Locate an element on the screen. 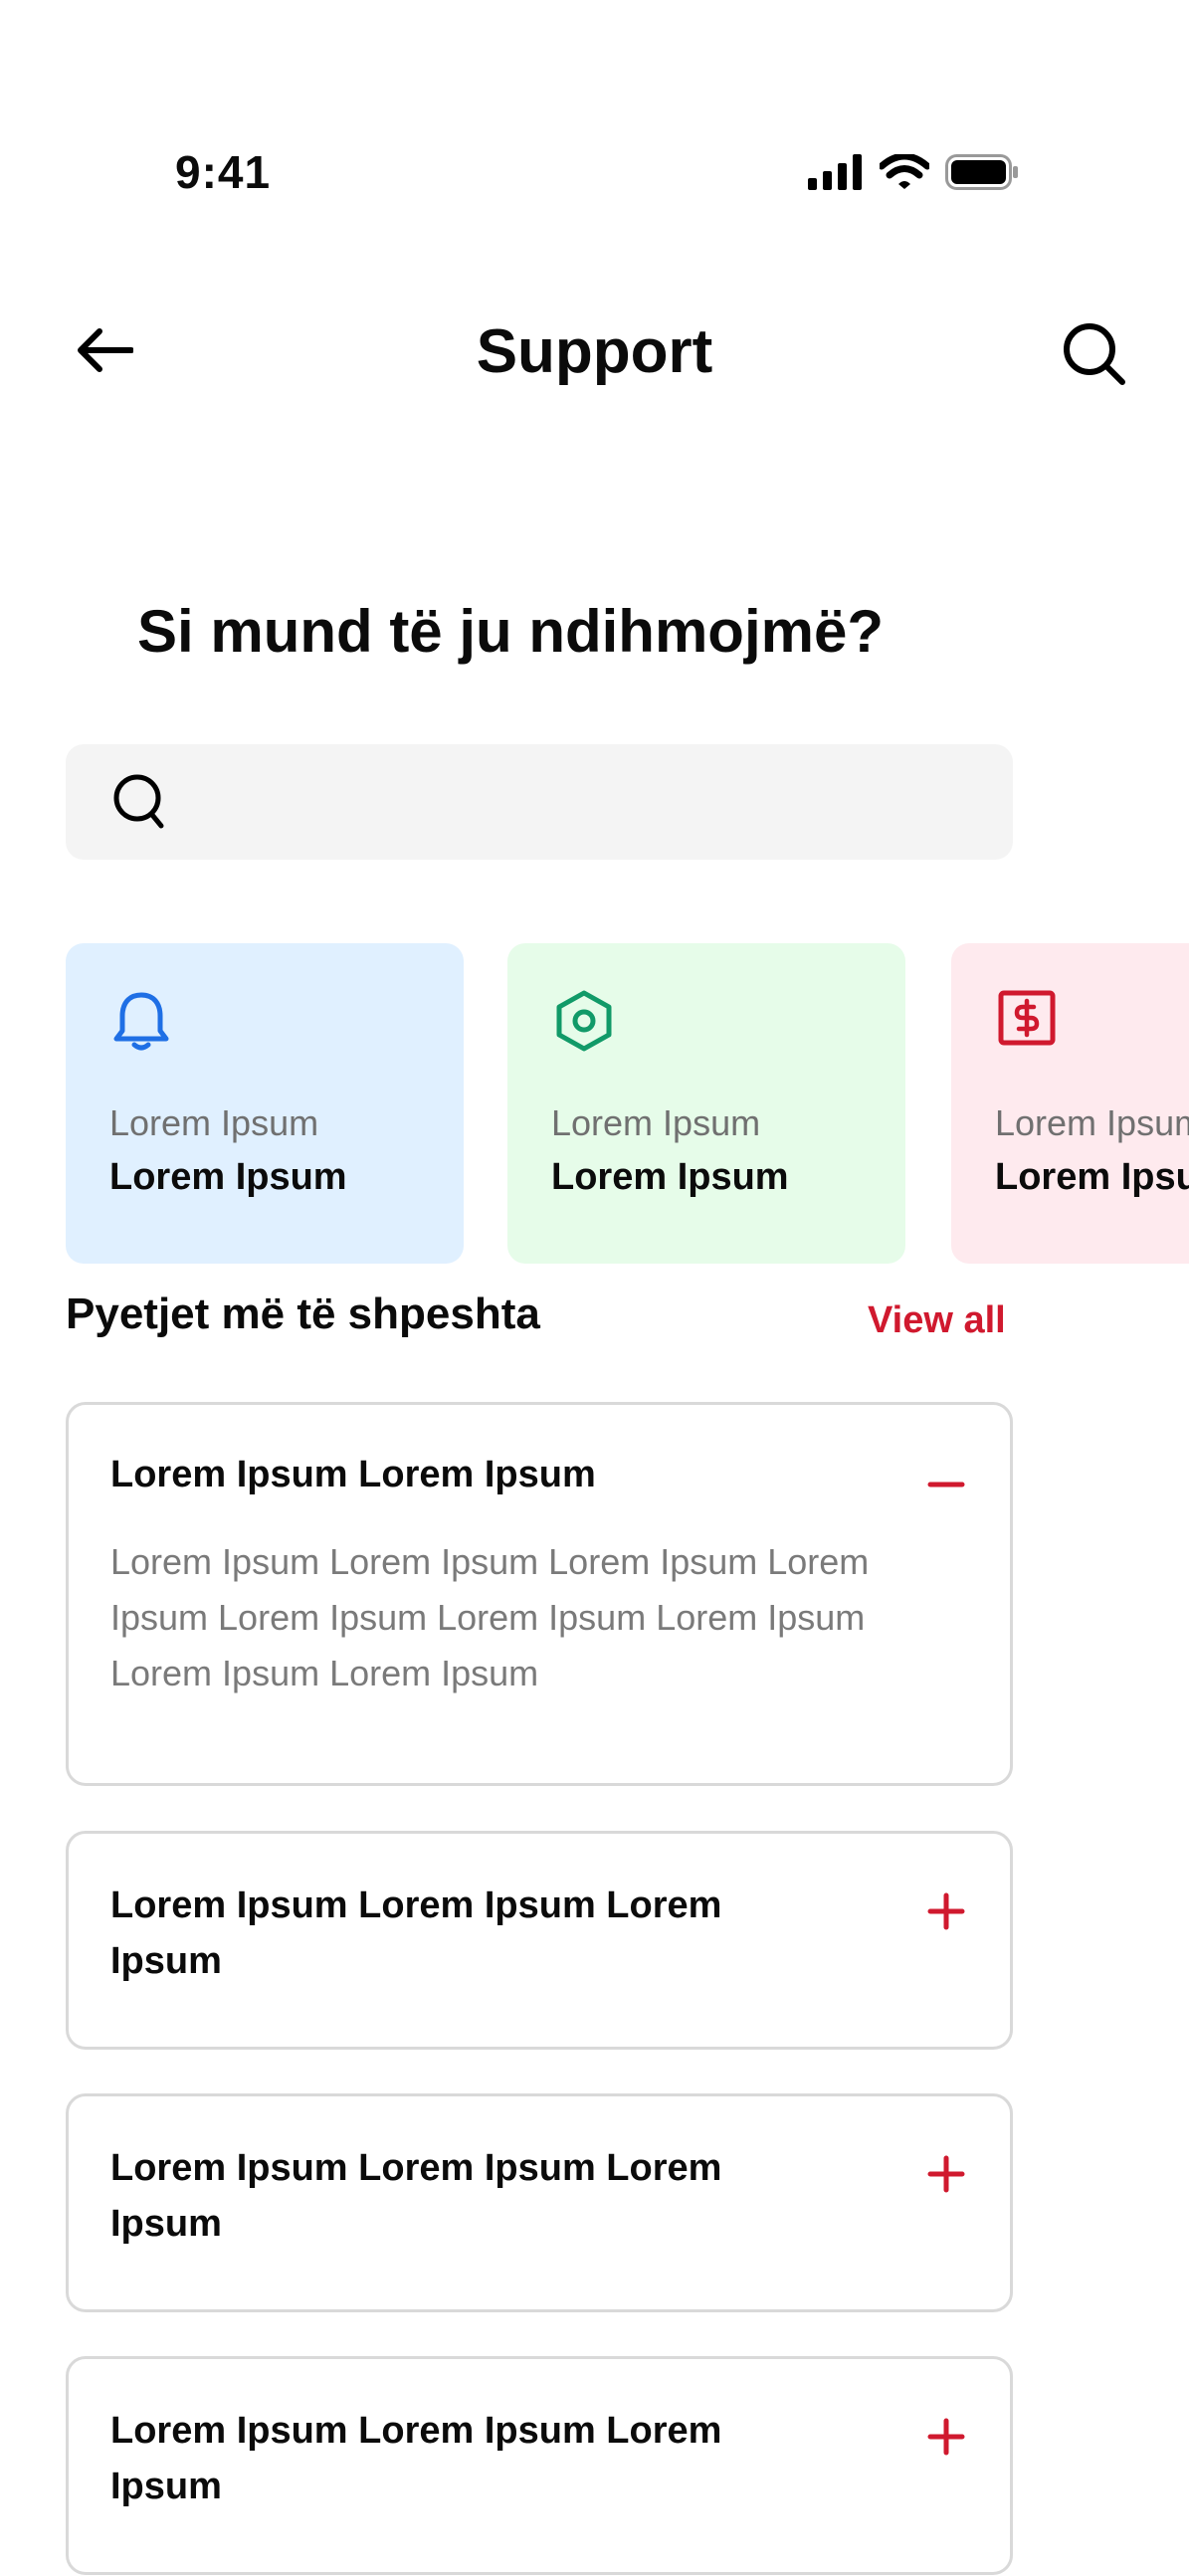  header-search-button is located at coordinates (1094, 354).